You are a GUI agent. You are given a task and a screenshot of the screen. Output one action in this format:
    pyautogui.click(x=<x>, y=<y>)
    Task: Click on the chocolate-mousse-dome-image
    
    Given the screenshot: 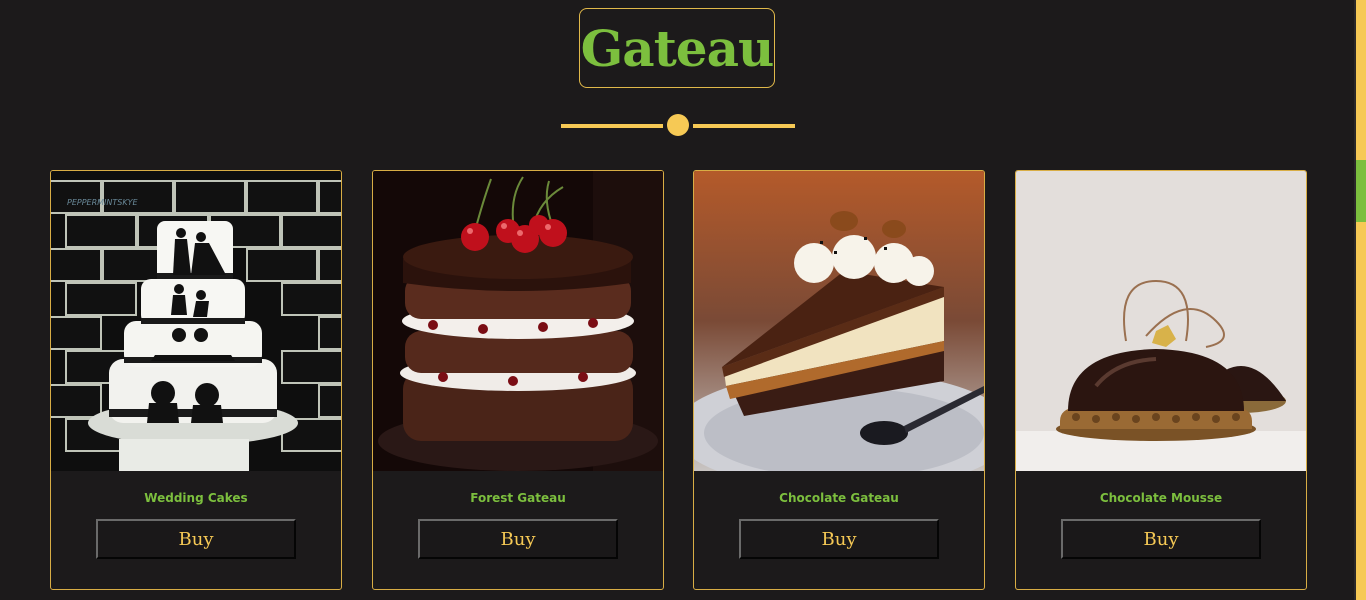 What is the action you would take?
    pyautogui.click(x=1161, y=321)
    